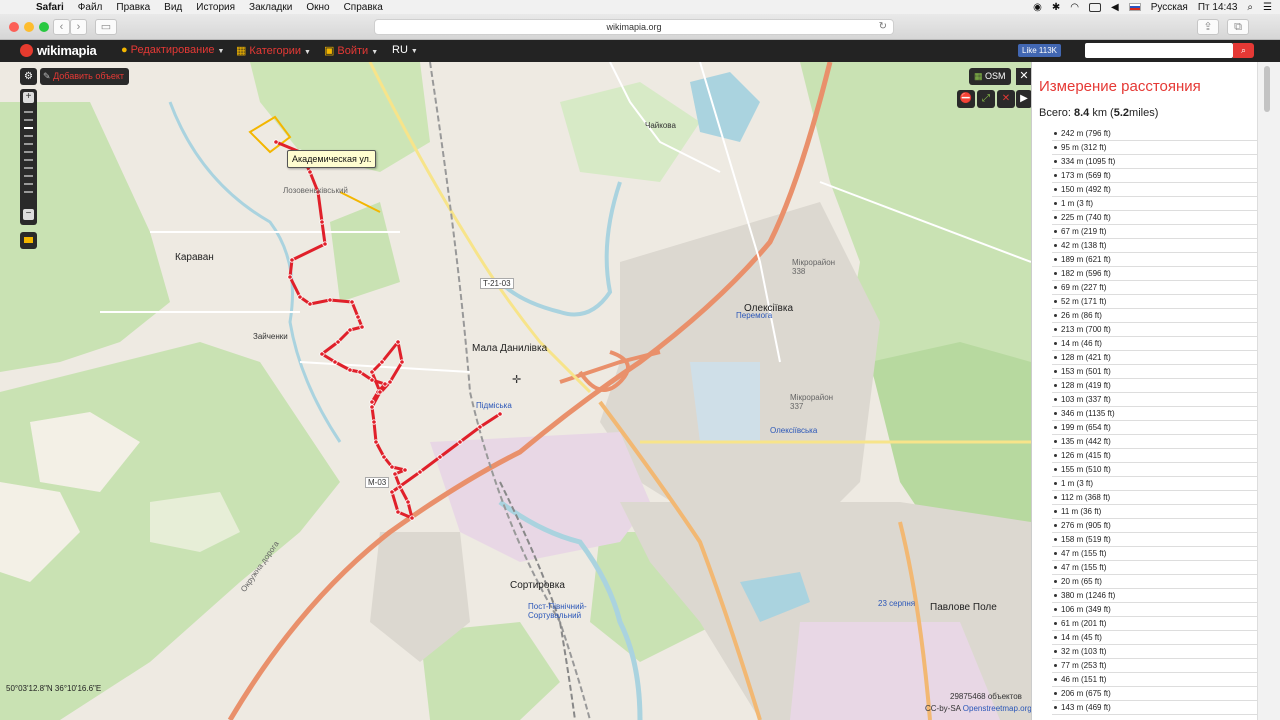  Describe the element at coordinates (883, 27) in the screenshot. I see `reload-icon: ↻` at that location.